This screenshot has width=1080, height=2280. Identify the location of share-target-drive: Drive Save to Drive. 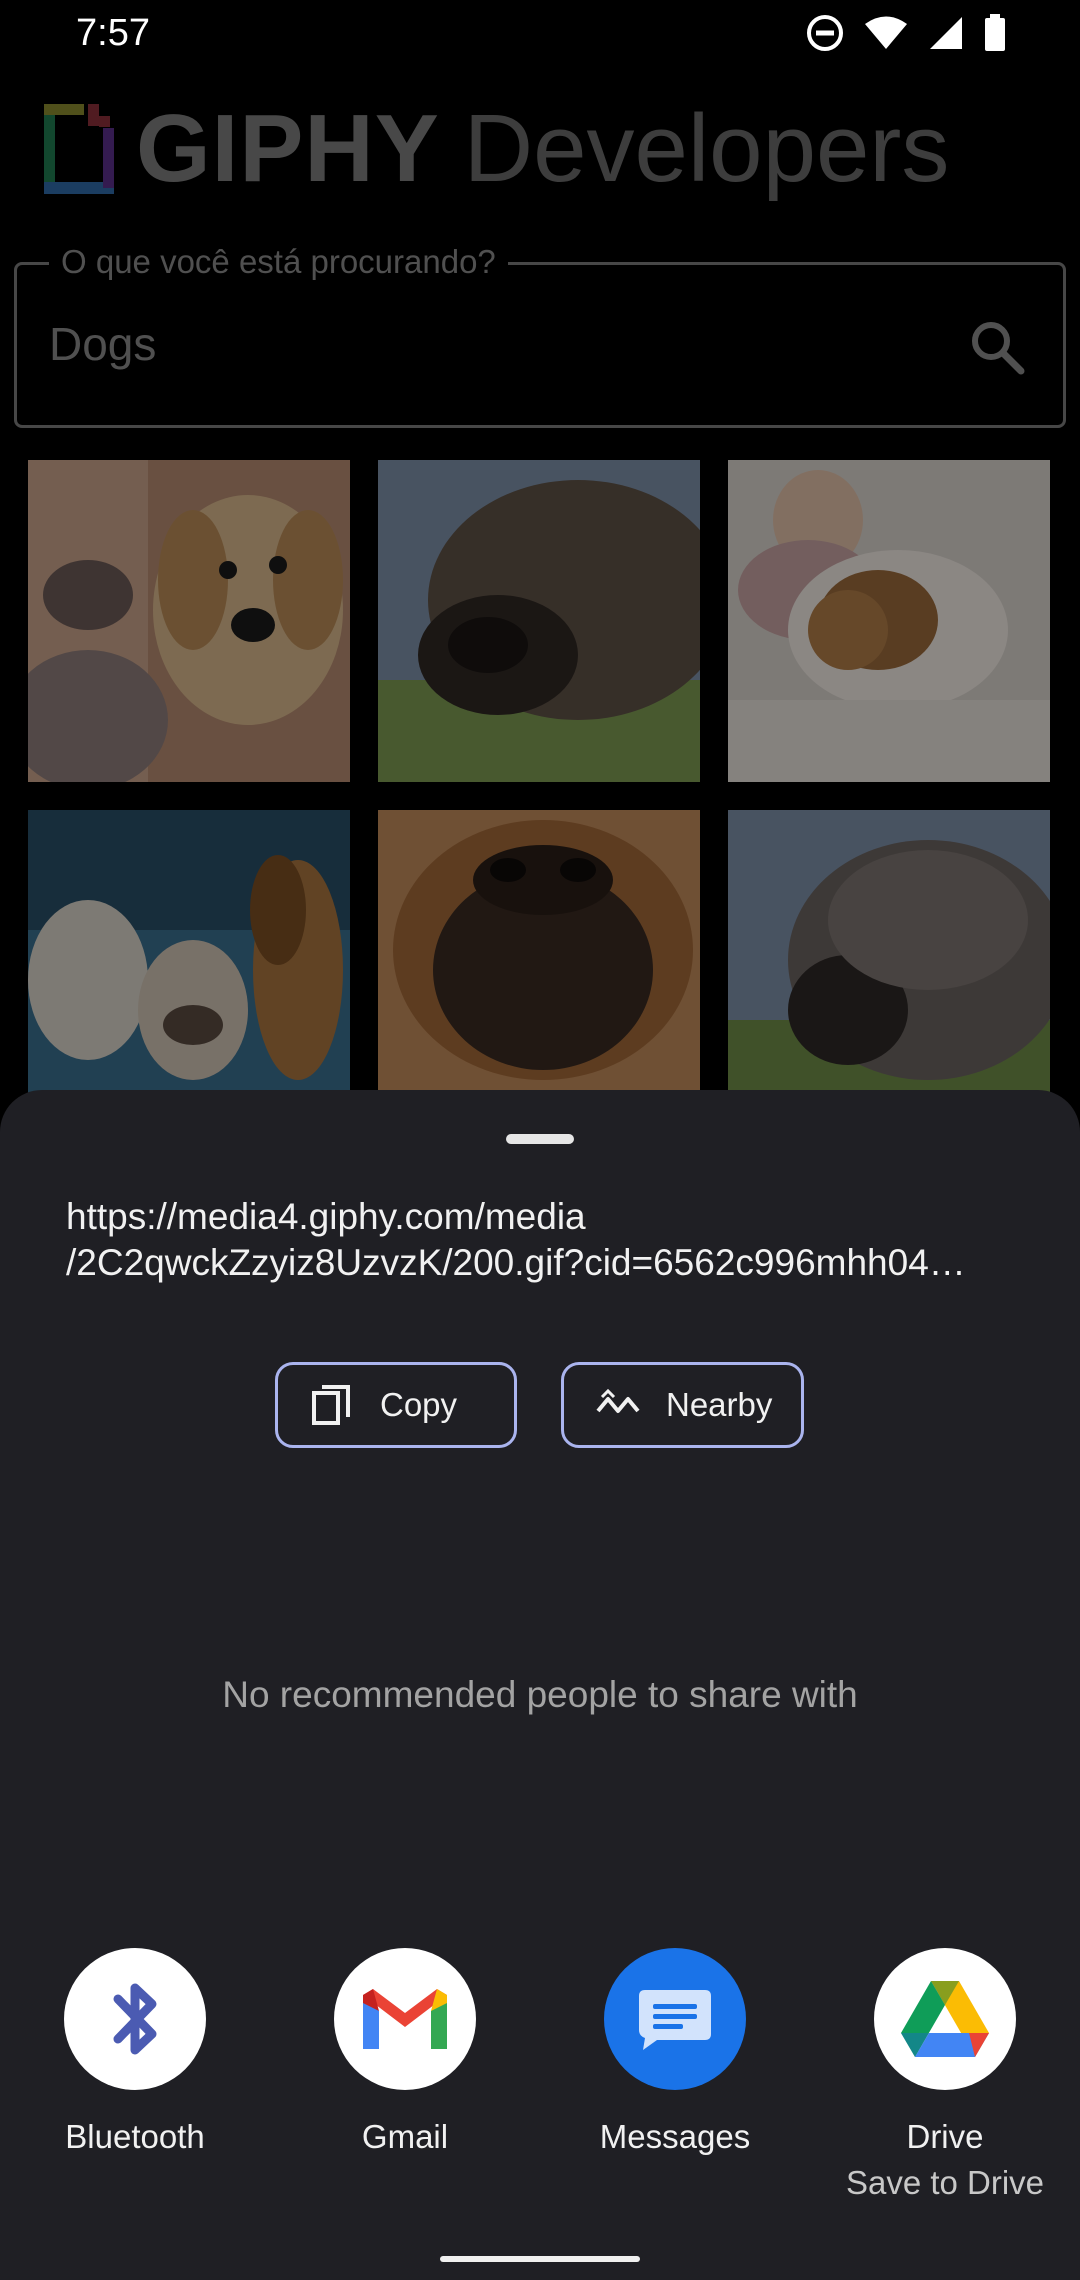
(945, 2075).